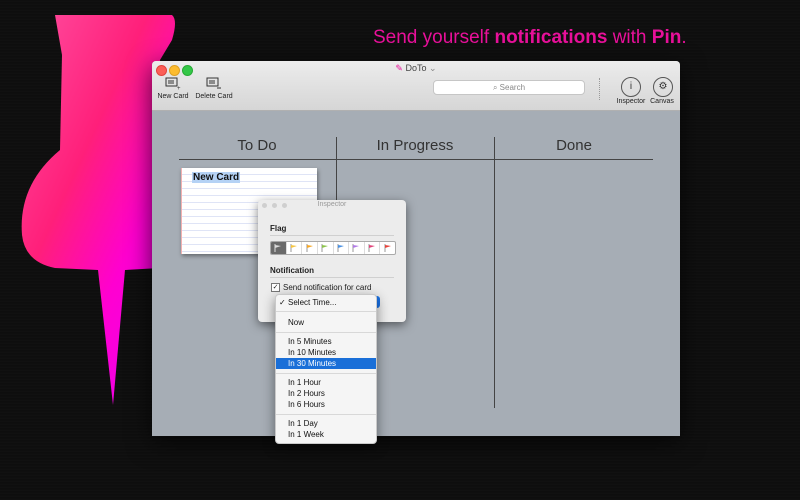 This screenshot has width=800, height=500. What do you see at coordinates (275, 287) in the screenshot?
I see `notification-checkbox: ✓` at bounding box center [275, 287].